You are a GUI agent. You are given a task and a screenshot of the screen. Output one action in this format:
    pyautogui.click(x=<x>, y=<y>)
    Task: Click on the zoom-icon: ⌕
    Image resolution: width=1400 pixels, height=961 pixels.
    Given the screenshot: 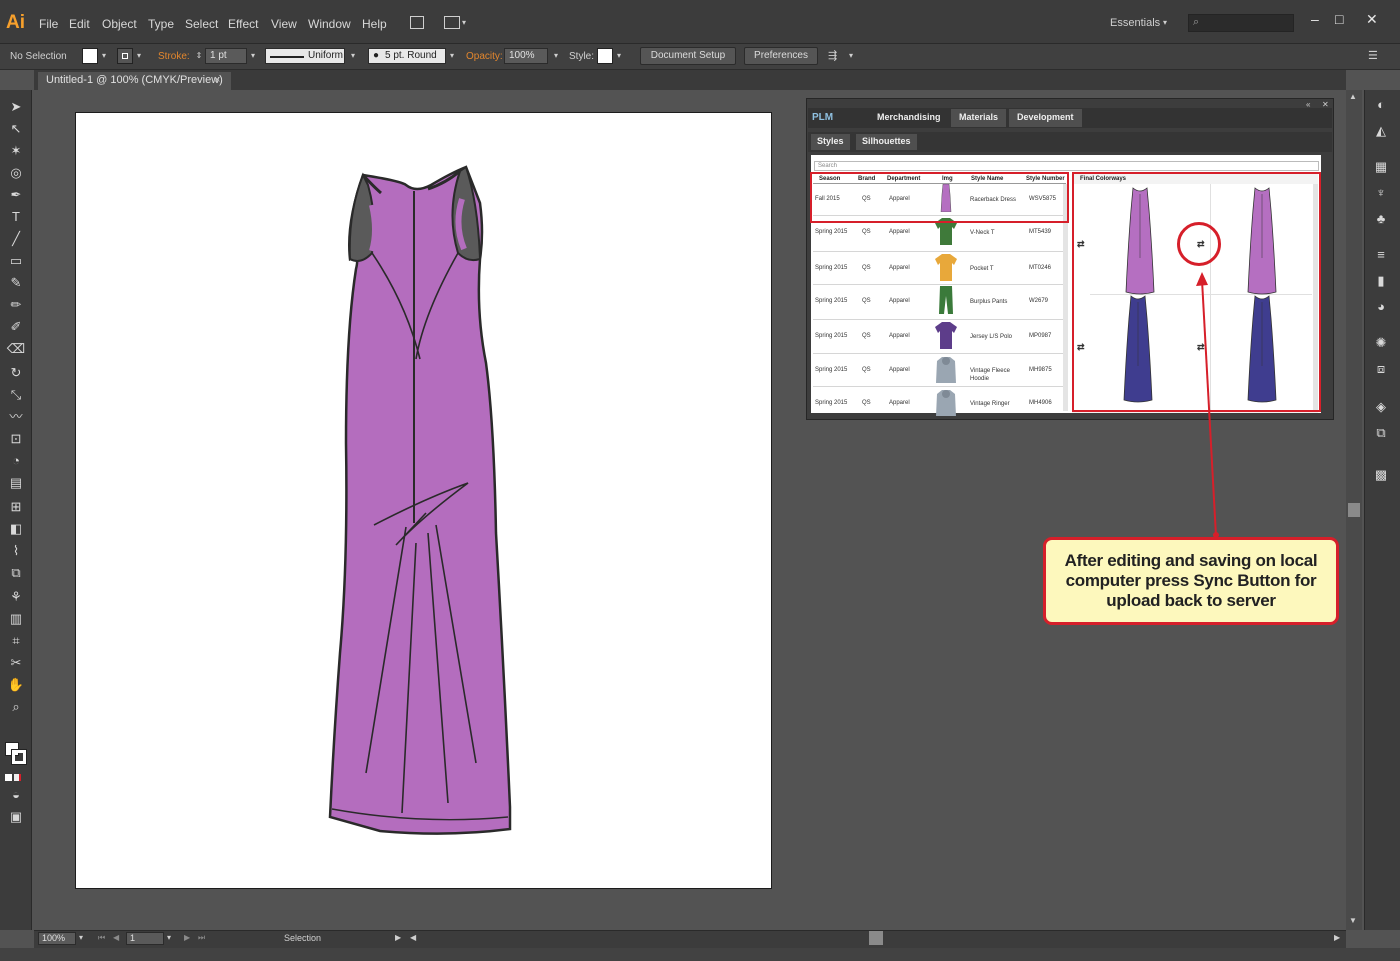 What is the action you would take?
    pyautogui.click(x=16, y=707)
    